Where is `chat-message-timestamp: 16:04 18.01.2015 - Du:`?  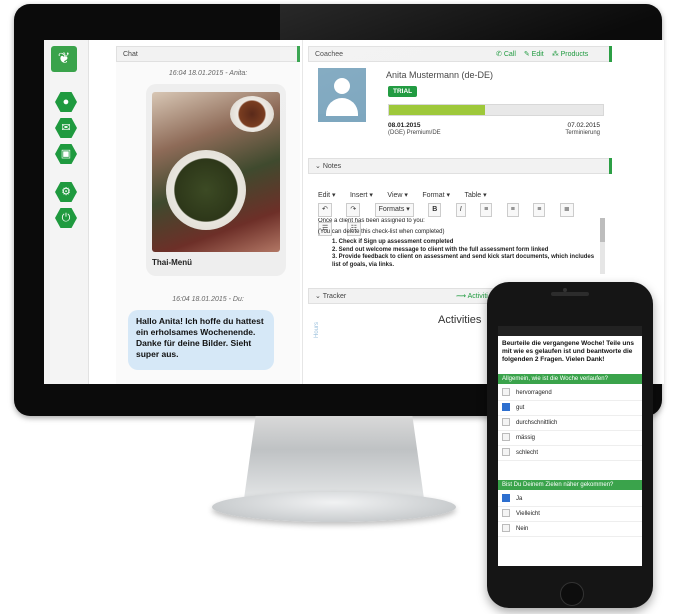
chat-message-timestamp: 16:04 18.01.2015 - Du: is located at coordinates (208, 299).